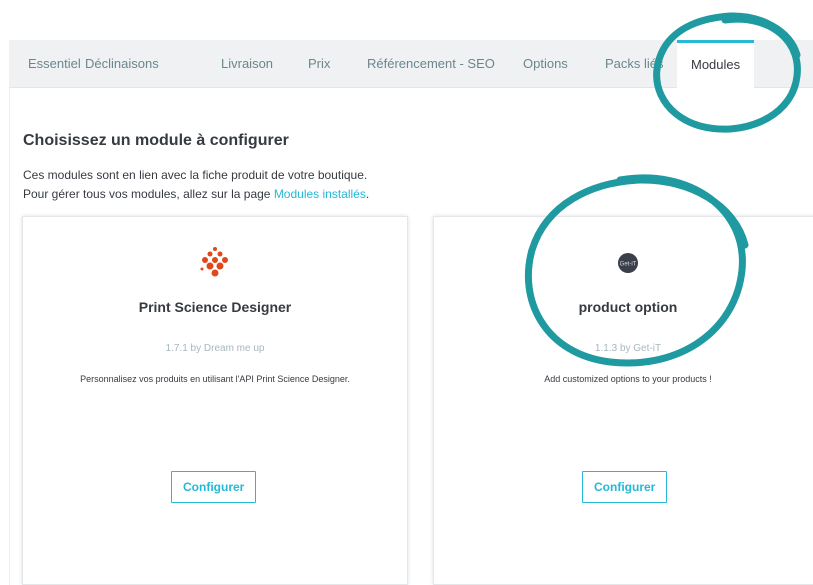 The image size is (813, 585). What do you see at coordinates (215, 307) in the screenshot?
I see `module-name: Print Science Designer` at bounding box center [215, 307].